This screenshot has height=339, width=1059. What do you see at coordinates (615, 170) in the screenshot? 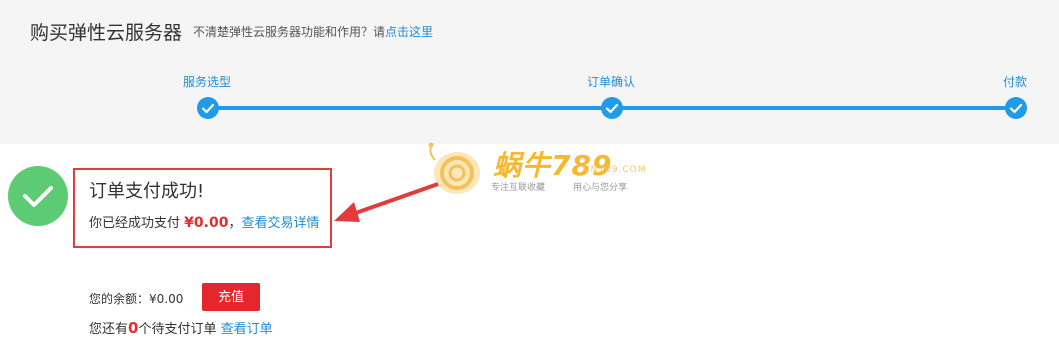
I see `watermark-domain: UN789.COM` at bounding box center [615, 170].